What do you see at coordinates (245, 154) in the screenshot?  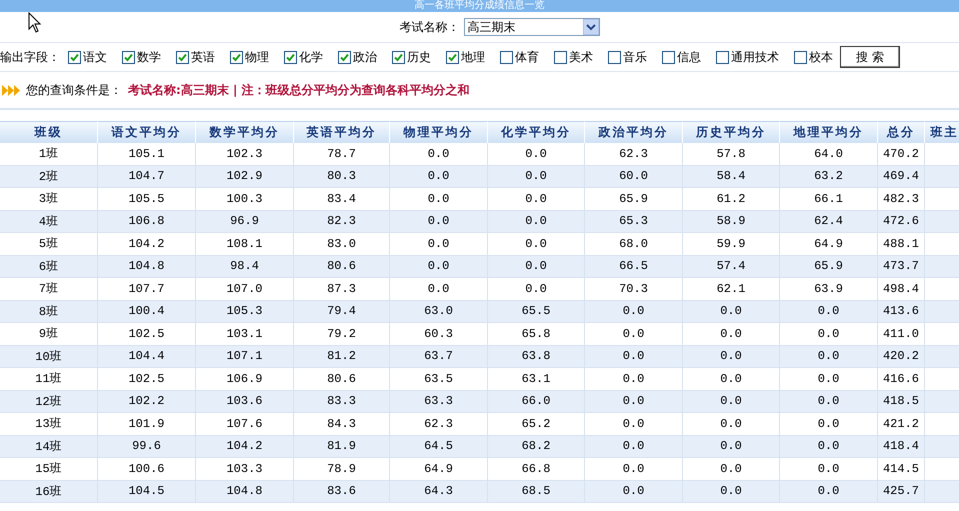 I see `table-cell: 102.3` at bounding box center [245, 154].